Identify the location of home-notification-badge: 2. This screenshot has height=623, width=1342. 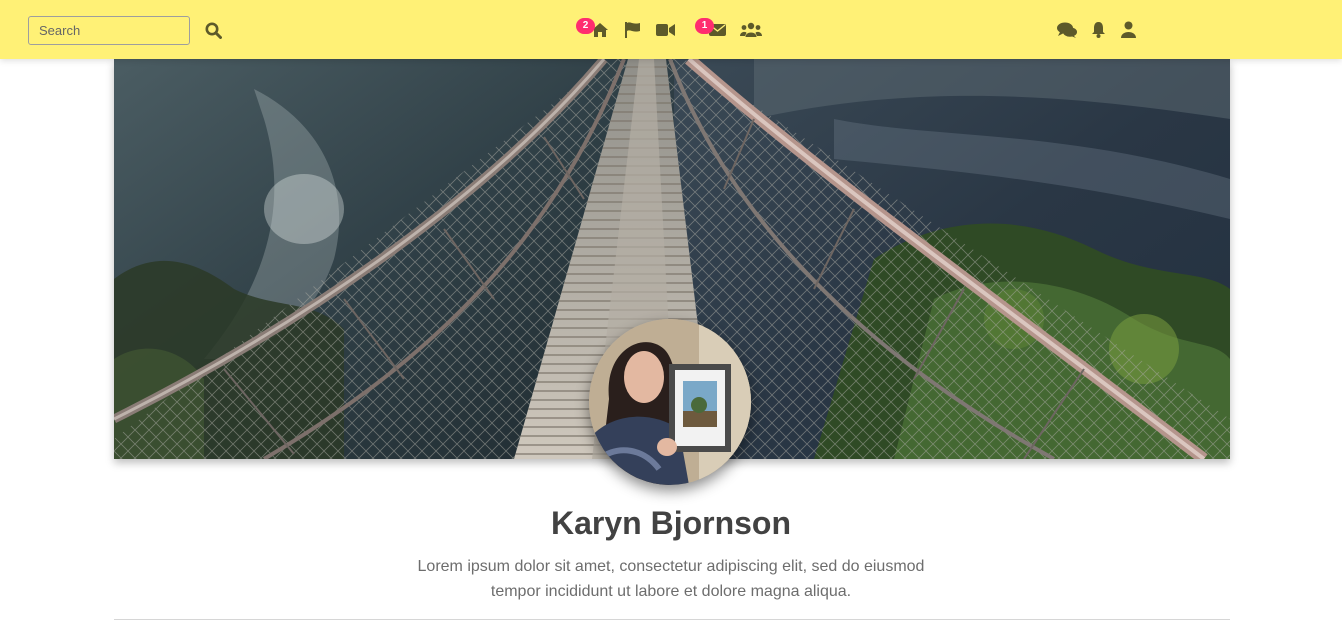
(585, 26).